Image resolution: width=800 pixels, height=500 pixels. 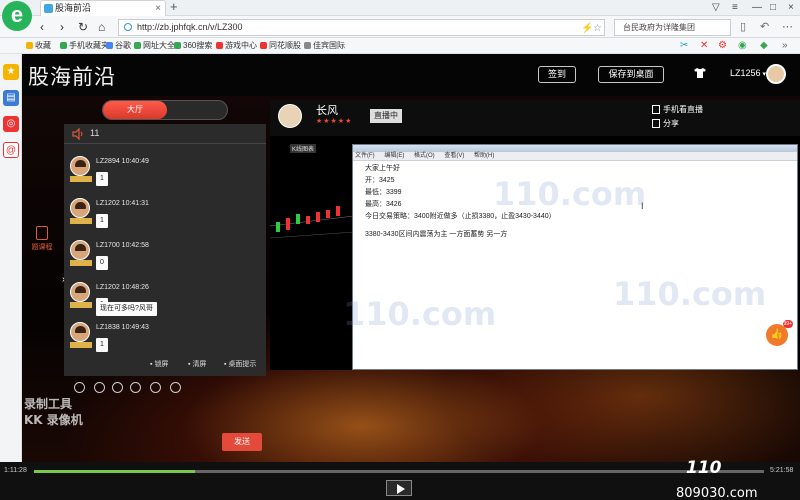 What do you see at coordinates (757, 8) in the screenshot?
I see `minimize-button: —` at bounding box center [757, 8].